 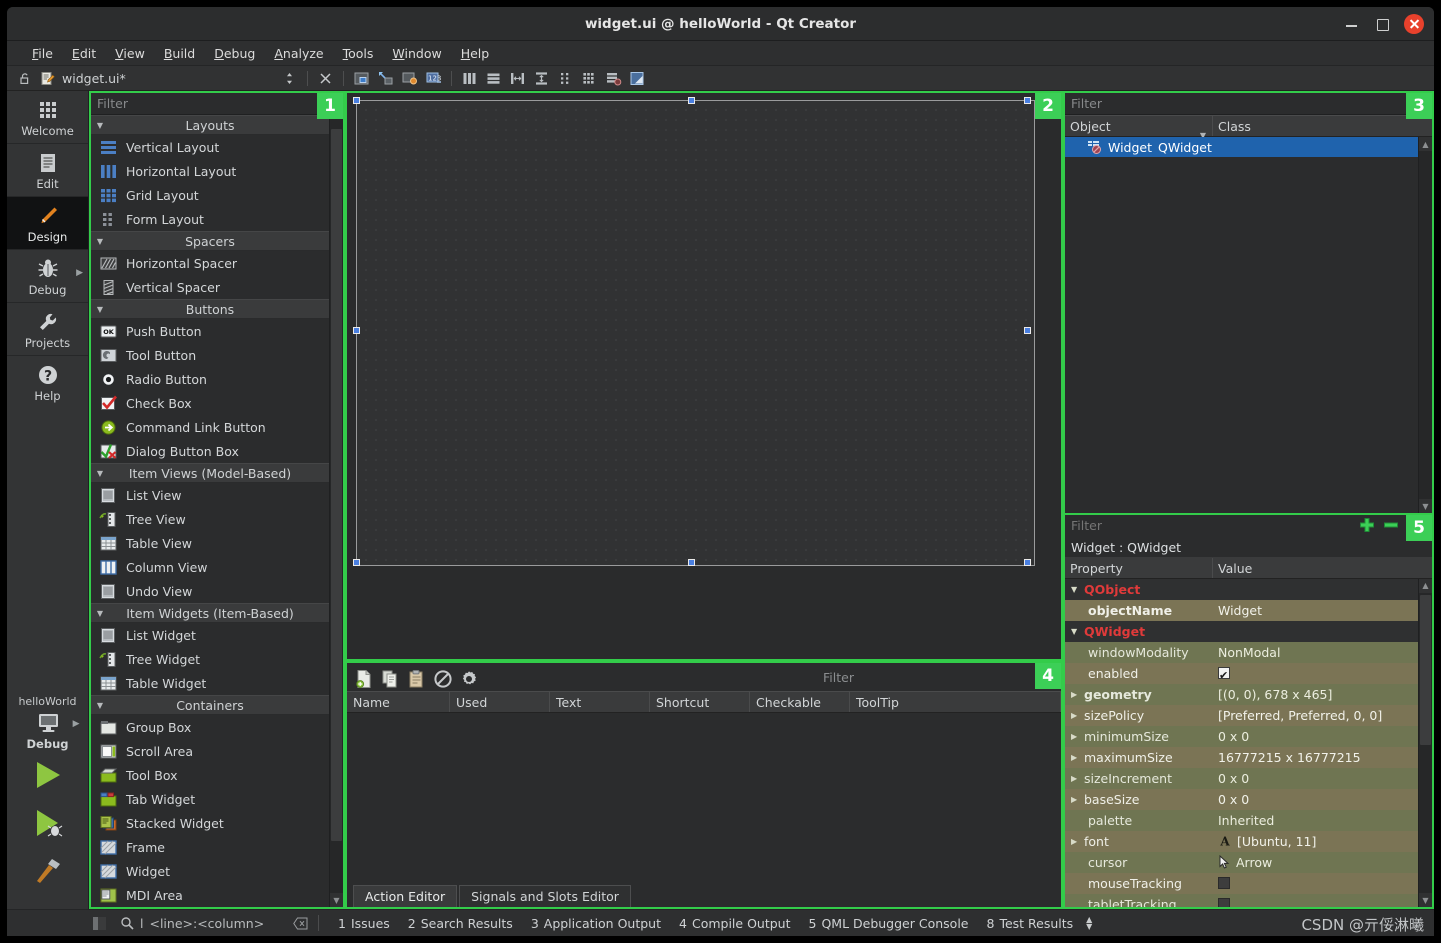 What do you see at coordinates (210, 331) in the screenshot?
I see `widget-box-item: OK Push Button` at bounding box center [210, 331].